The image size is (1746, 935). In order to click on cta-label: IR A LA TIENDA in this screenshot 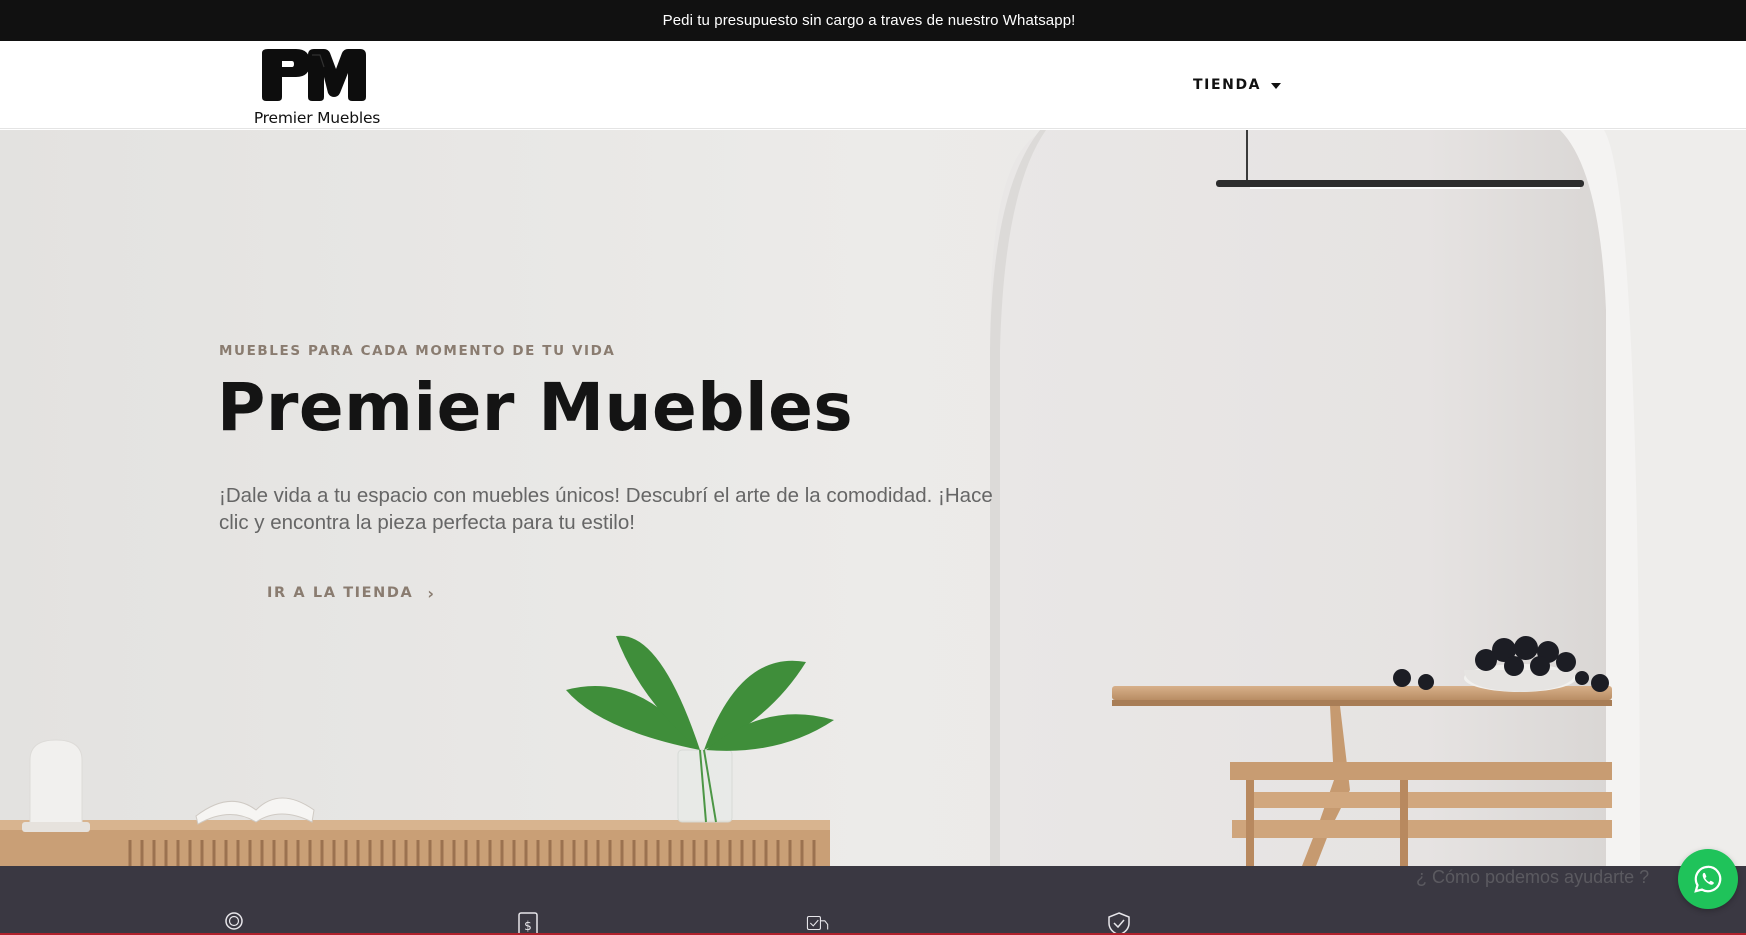, I will do `click(340, 593)`.